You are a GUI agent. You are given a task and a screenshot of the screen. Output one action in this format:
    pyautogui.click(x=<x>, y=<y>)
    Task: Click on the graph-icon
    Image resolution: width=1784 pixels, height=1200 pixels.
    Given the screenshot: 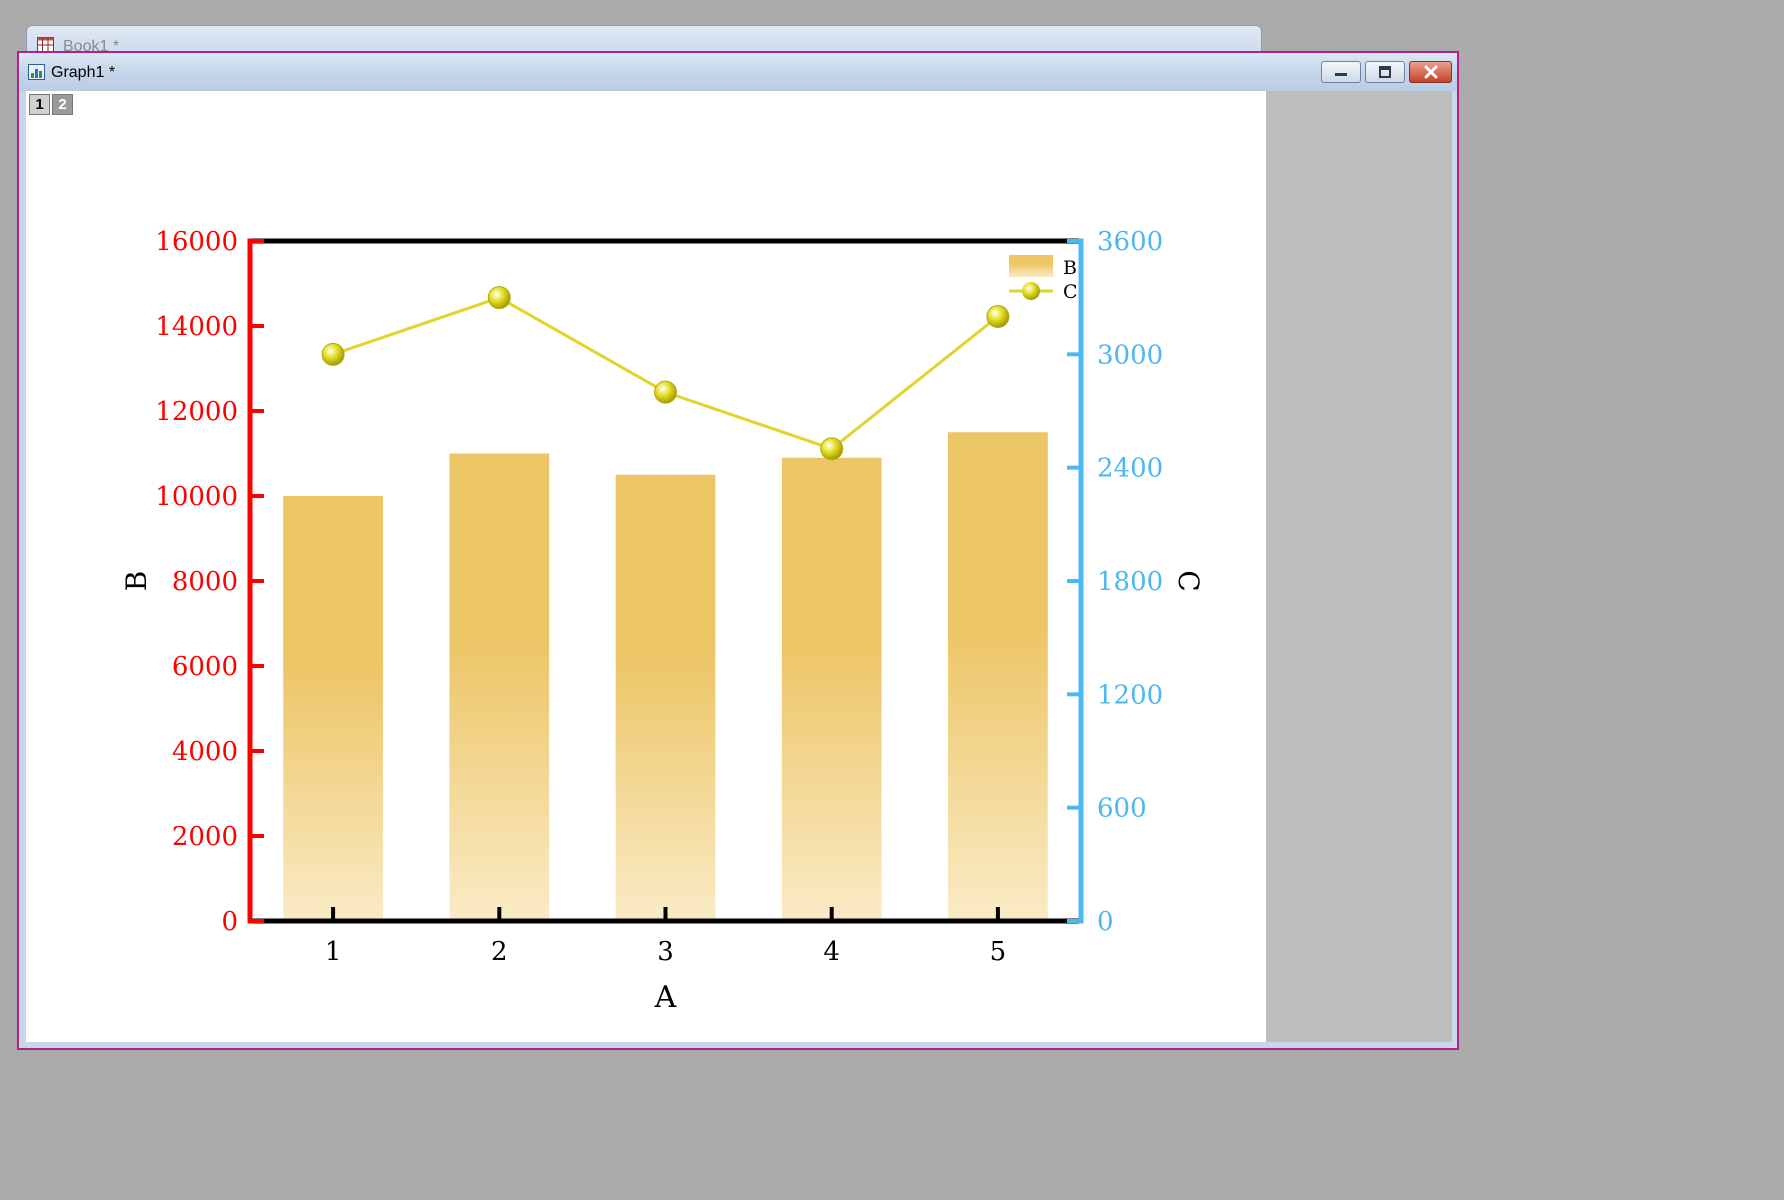 What is the action you would take?
    pyautogui.click(x=36, y=72)
    